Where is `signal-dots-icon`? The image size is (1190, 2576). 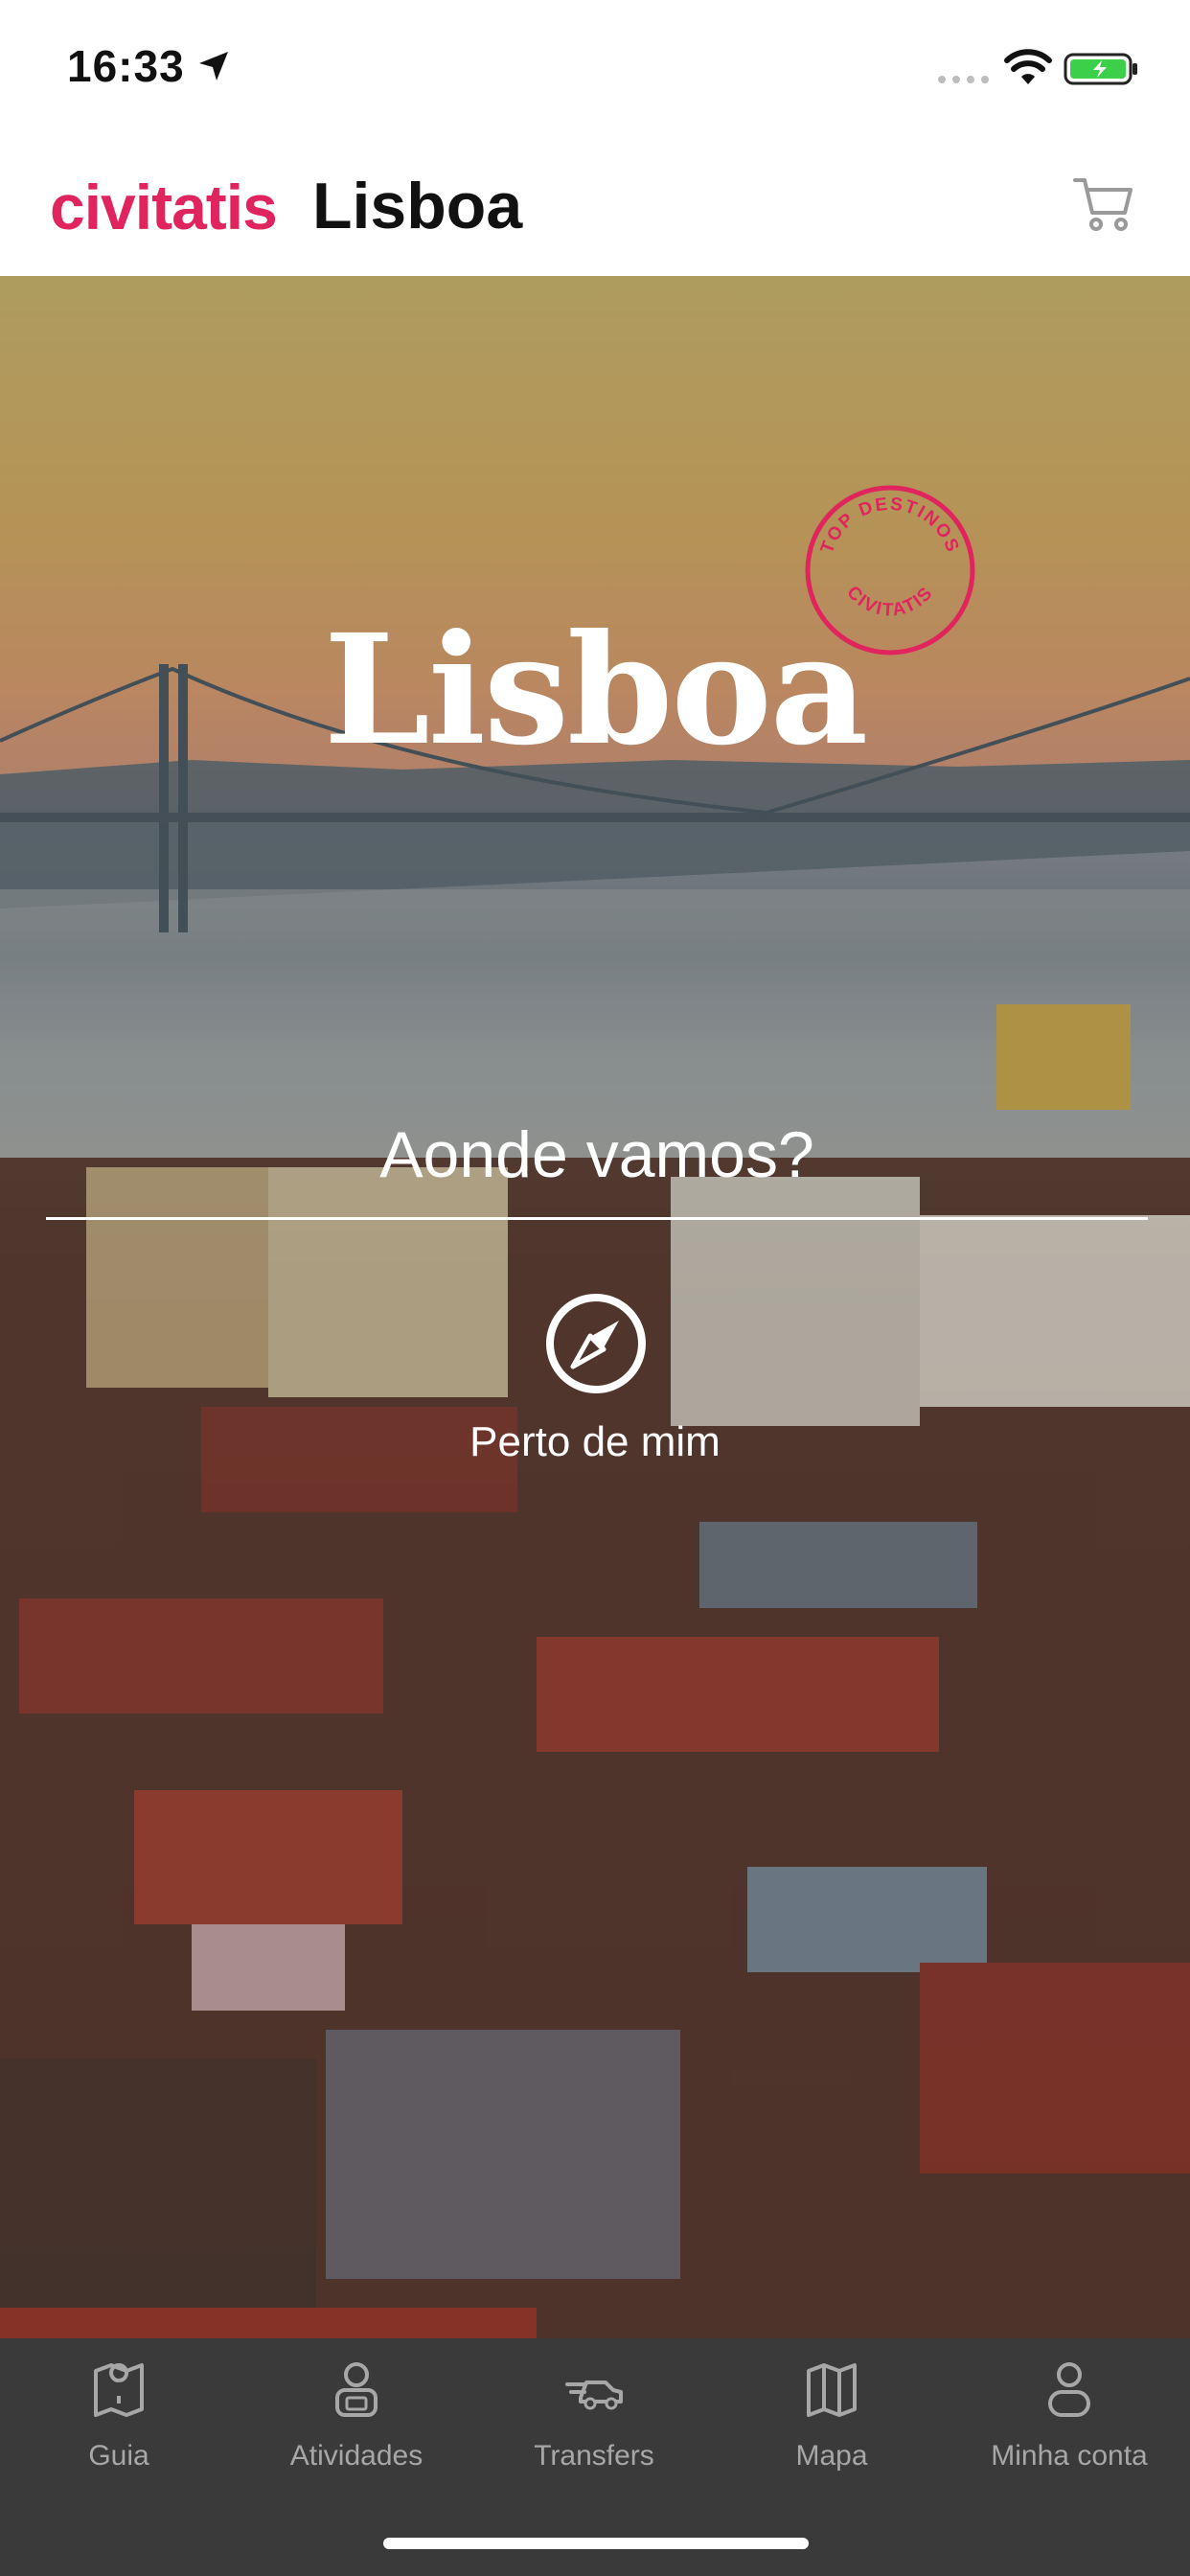 signal-dots-icon is located at coordinates (964, 79).